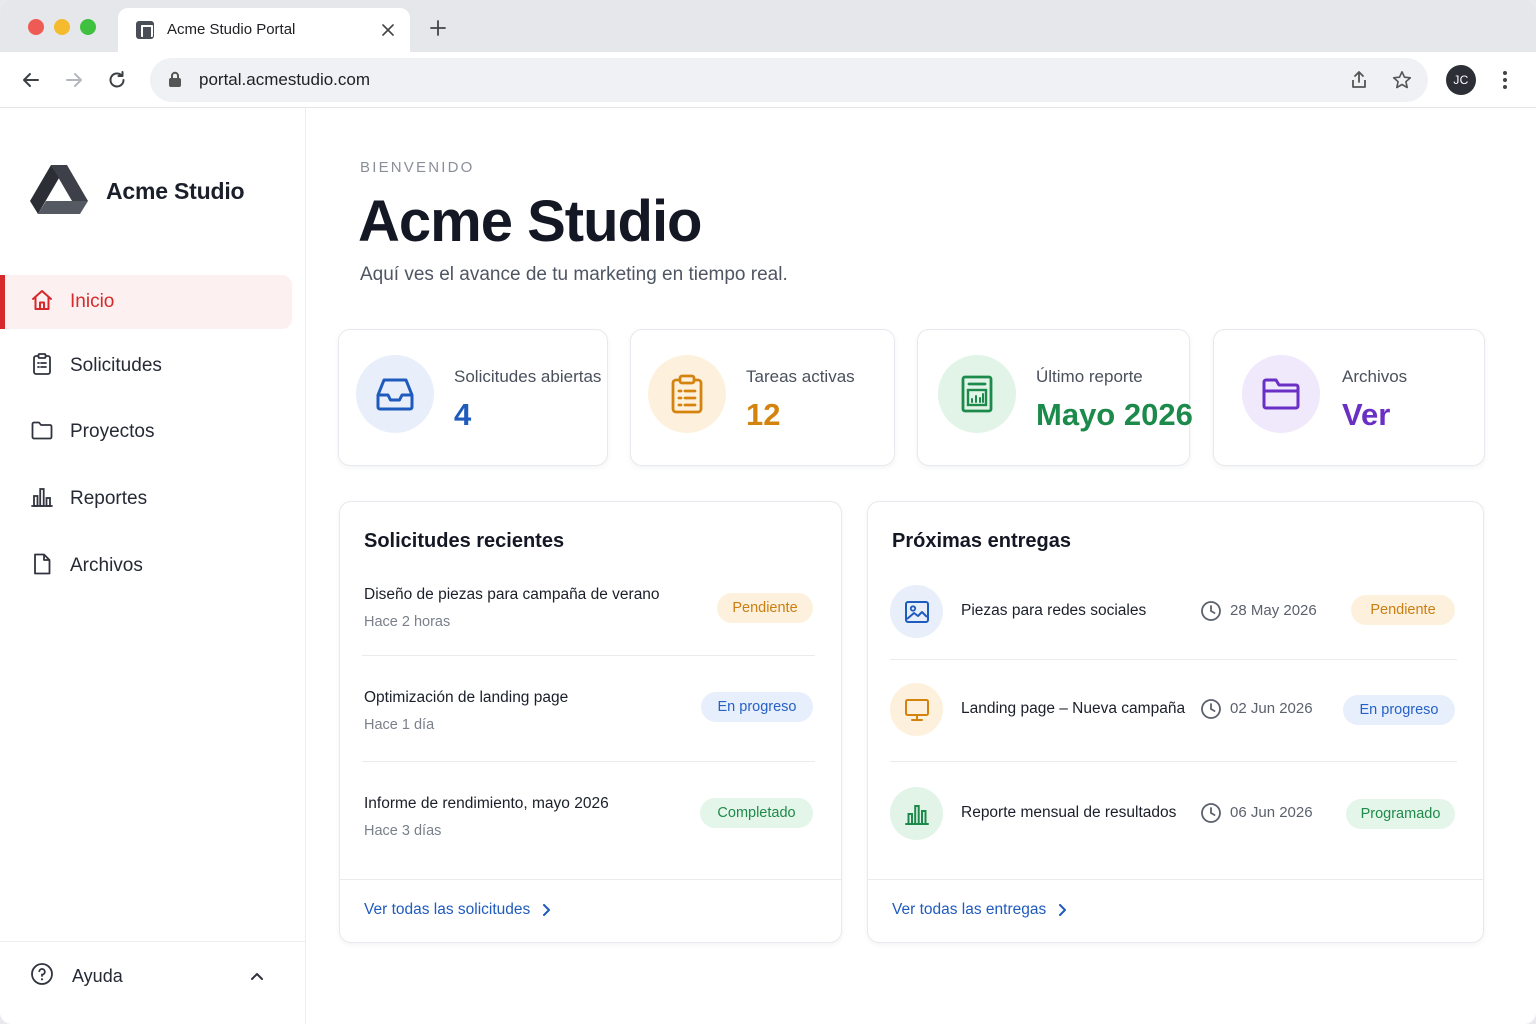  I want to click on sidebar-item-reportes: Reportes, so click(146, 499).